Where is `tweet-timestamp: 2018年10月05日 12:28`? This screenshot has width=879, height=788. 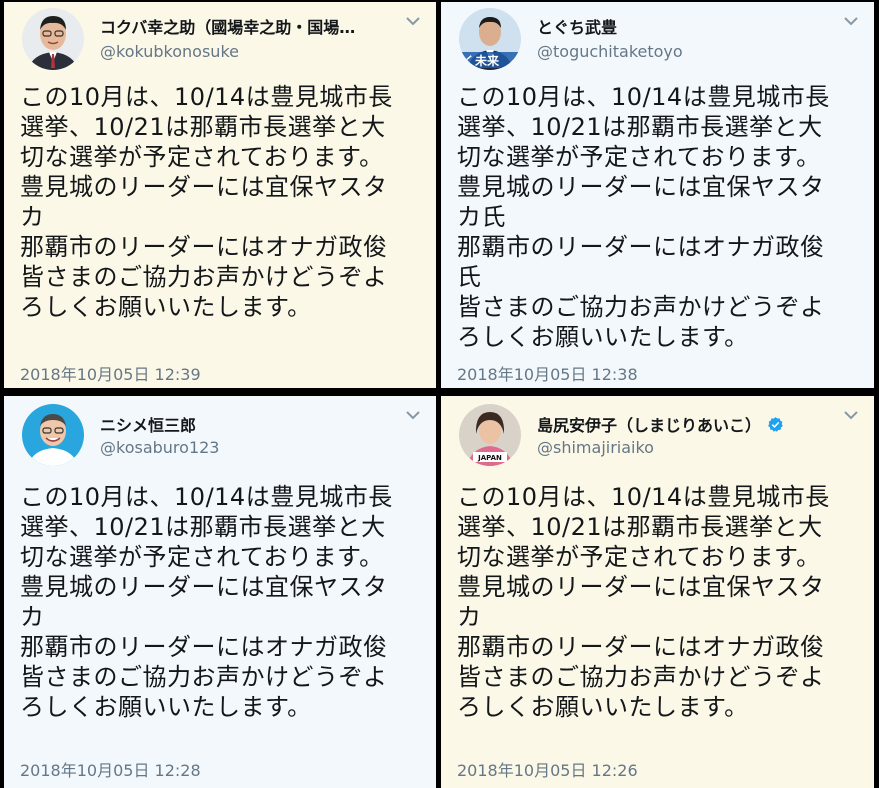
tweet-timestamp: 2018年10月05日 12:28 is located at coordinates (110, 769).